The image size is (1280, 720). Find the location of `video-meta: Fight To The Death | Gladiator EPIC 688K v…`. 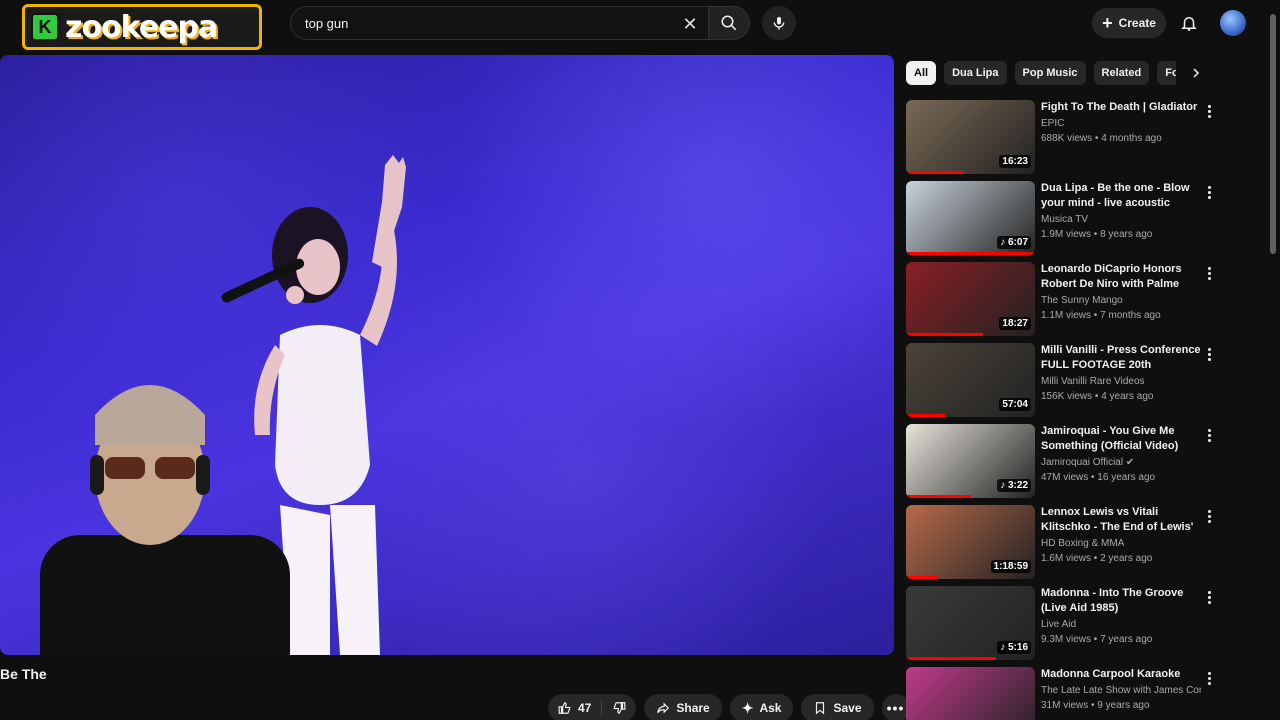

video-meta: Fight To The Death | Gladiator EPIC 688K v… is located at coordinates (1121, 123).